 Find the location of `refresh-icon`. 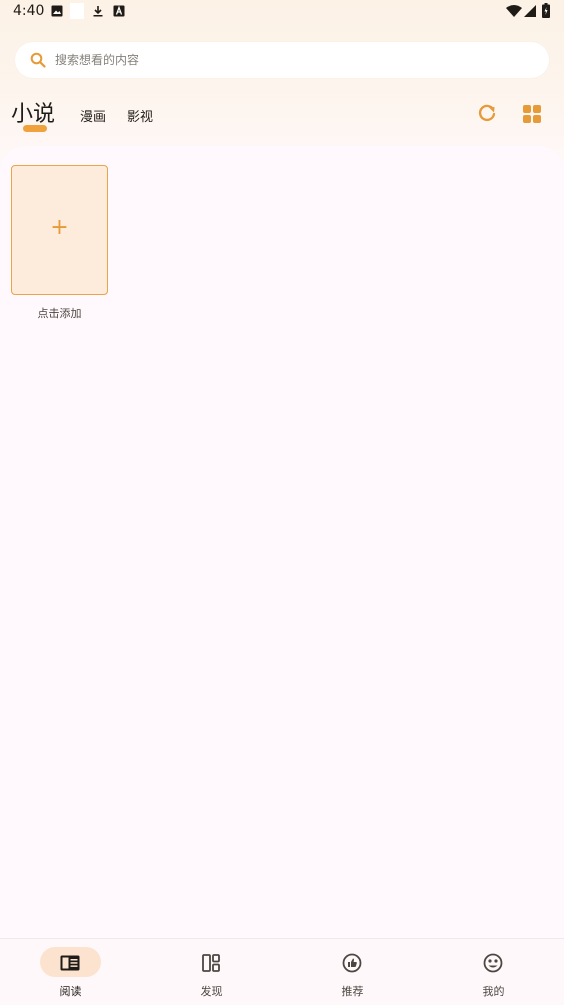

refresh-icon is located at coordinates (487, 114).